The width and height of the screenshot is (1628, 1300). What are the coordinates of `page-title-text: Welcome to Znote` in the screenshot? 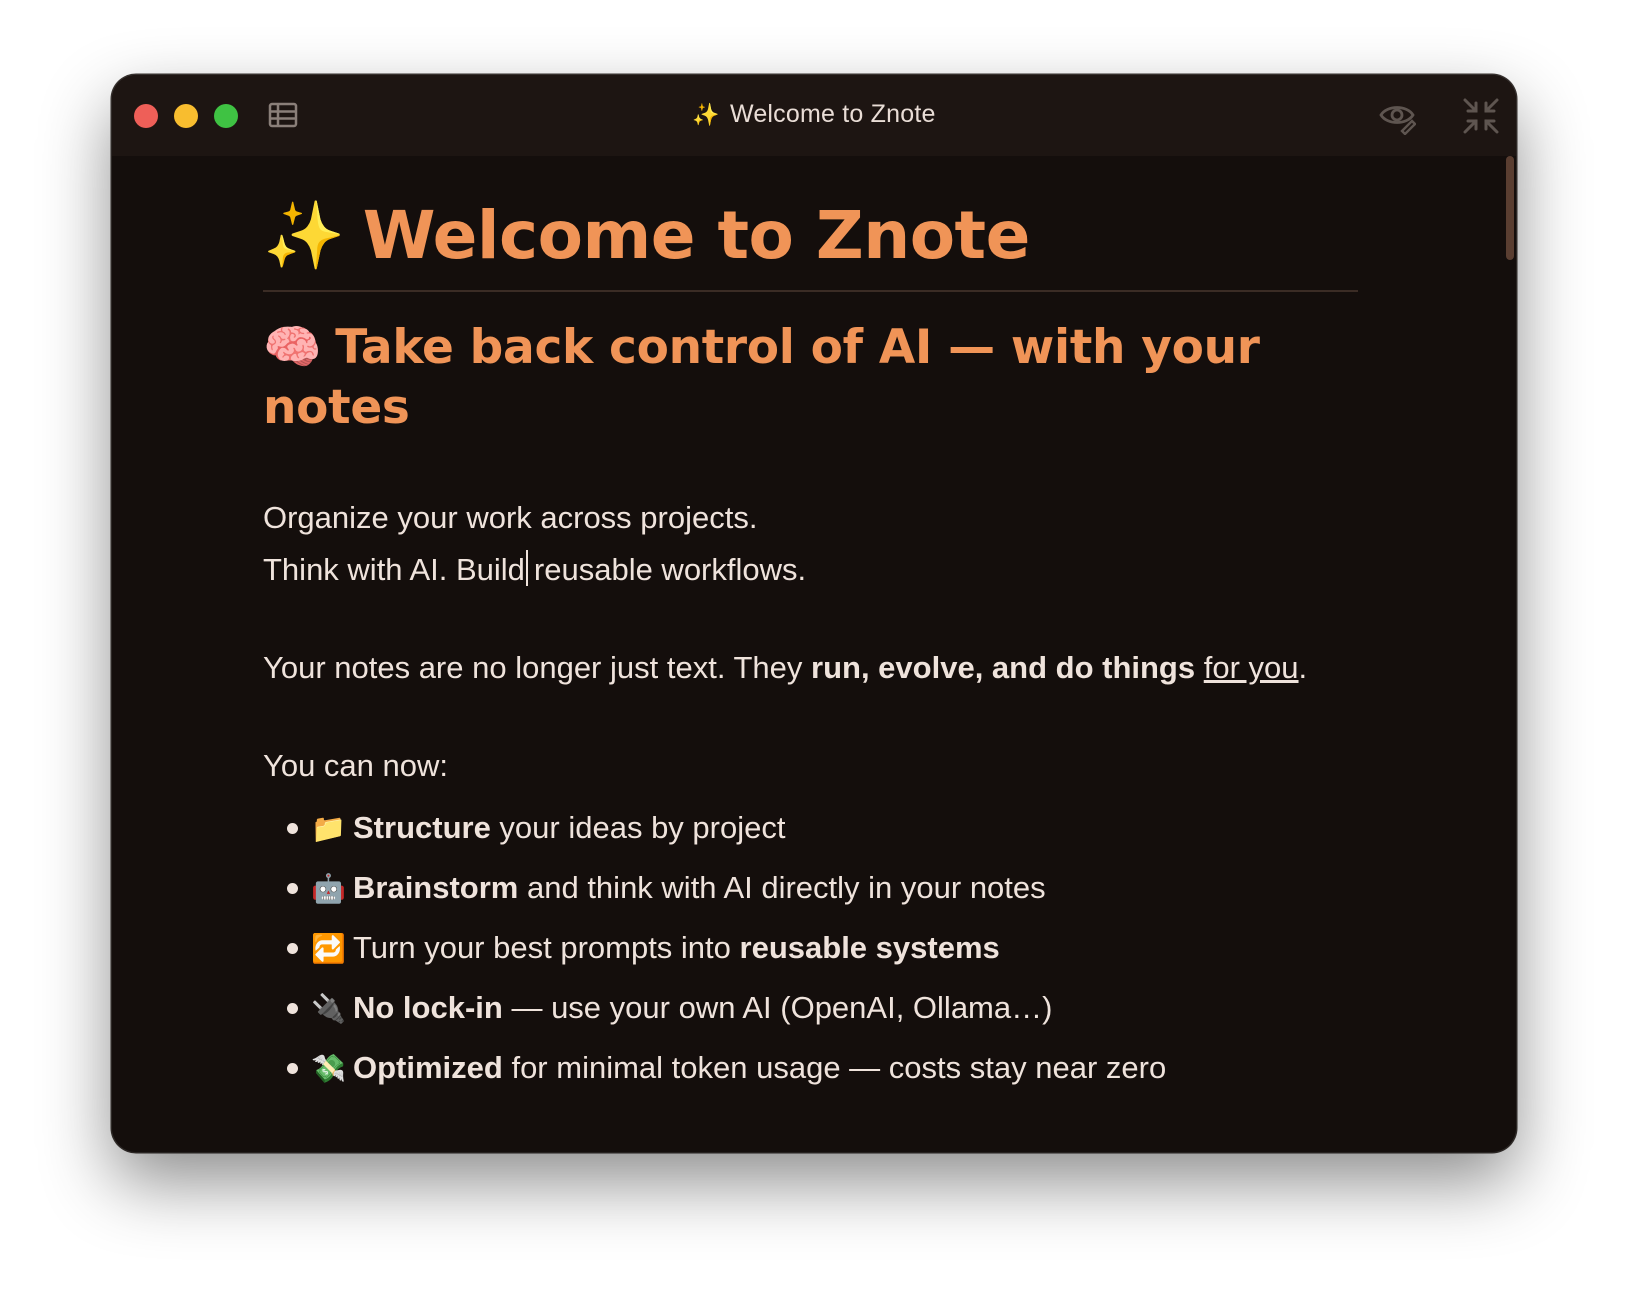 It's located at (696, 235).